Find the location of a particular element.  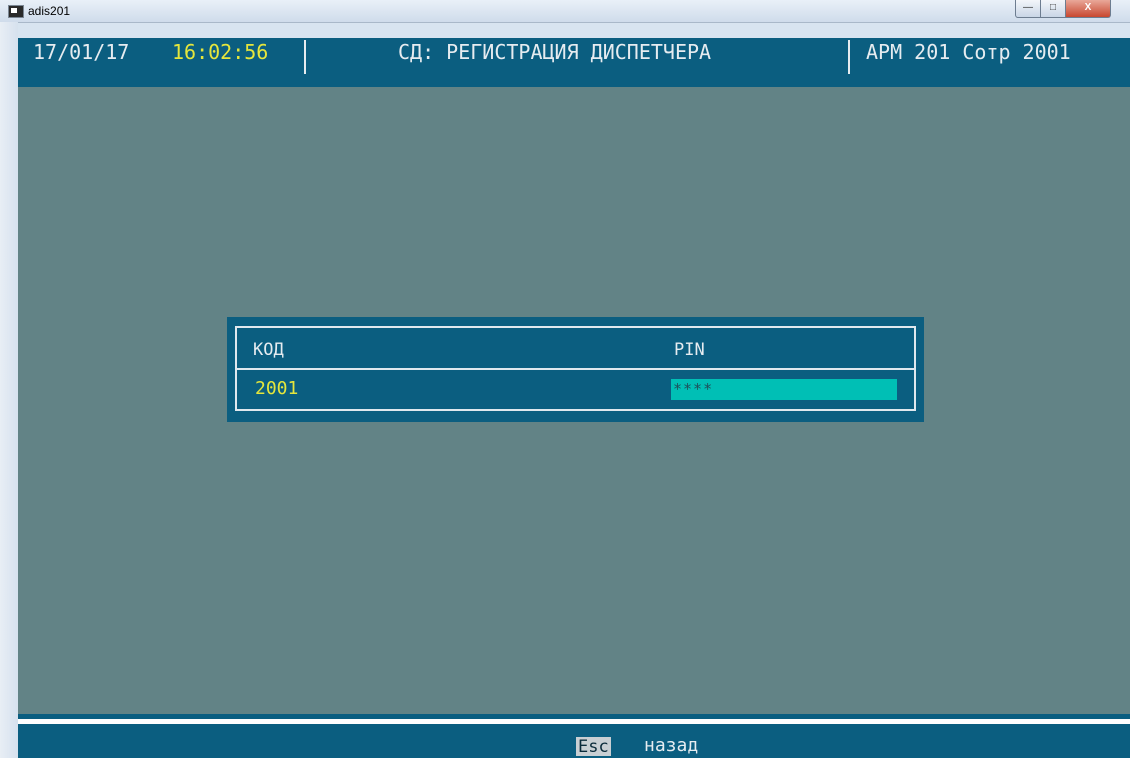

header-date: 17/01/17 is located at coordinates (81, 52).